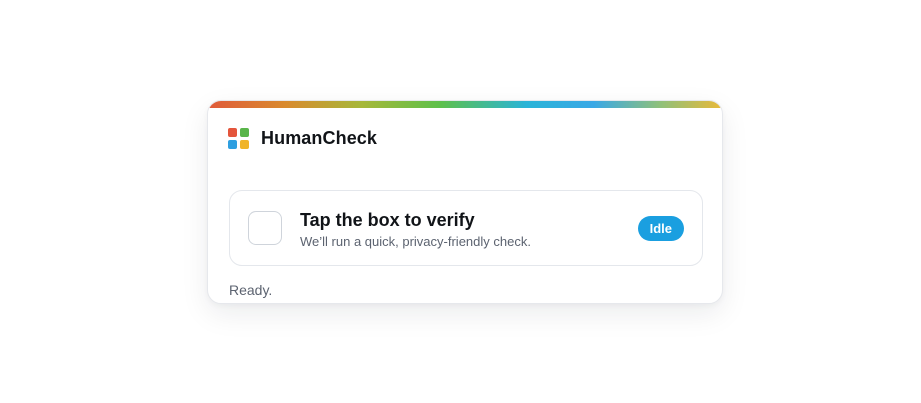 Image resolution: width=921 pixels, height=403 pixels. I want to click on widget-header: HumanCheck, so click(302, 138).